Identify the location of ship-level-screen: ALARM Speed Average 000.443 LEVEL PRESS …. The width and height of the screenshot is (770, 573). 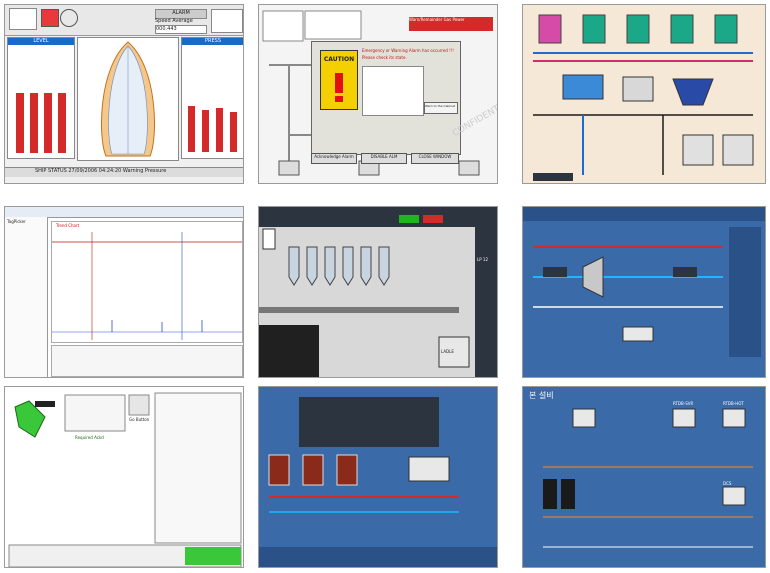
(124, 94).